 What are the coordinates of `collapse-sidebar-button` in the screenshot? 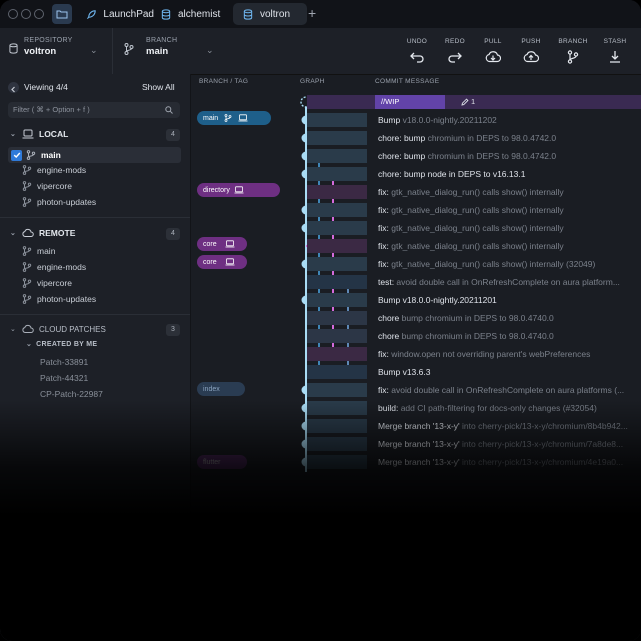 It's located at (13, 87).